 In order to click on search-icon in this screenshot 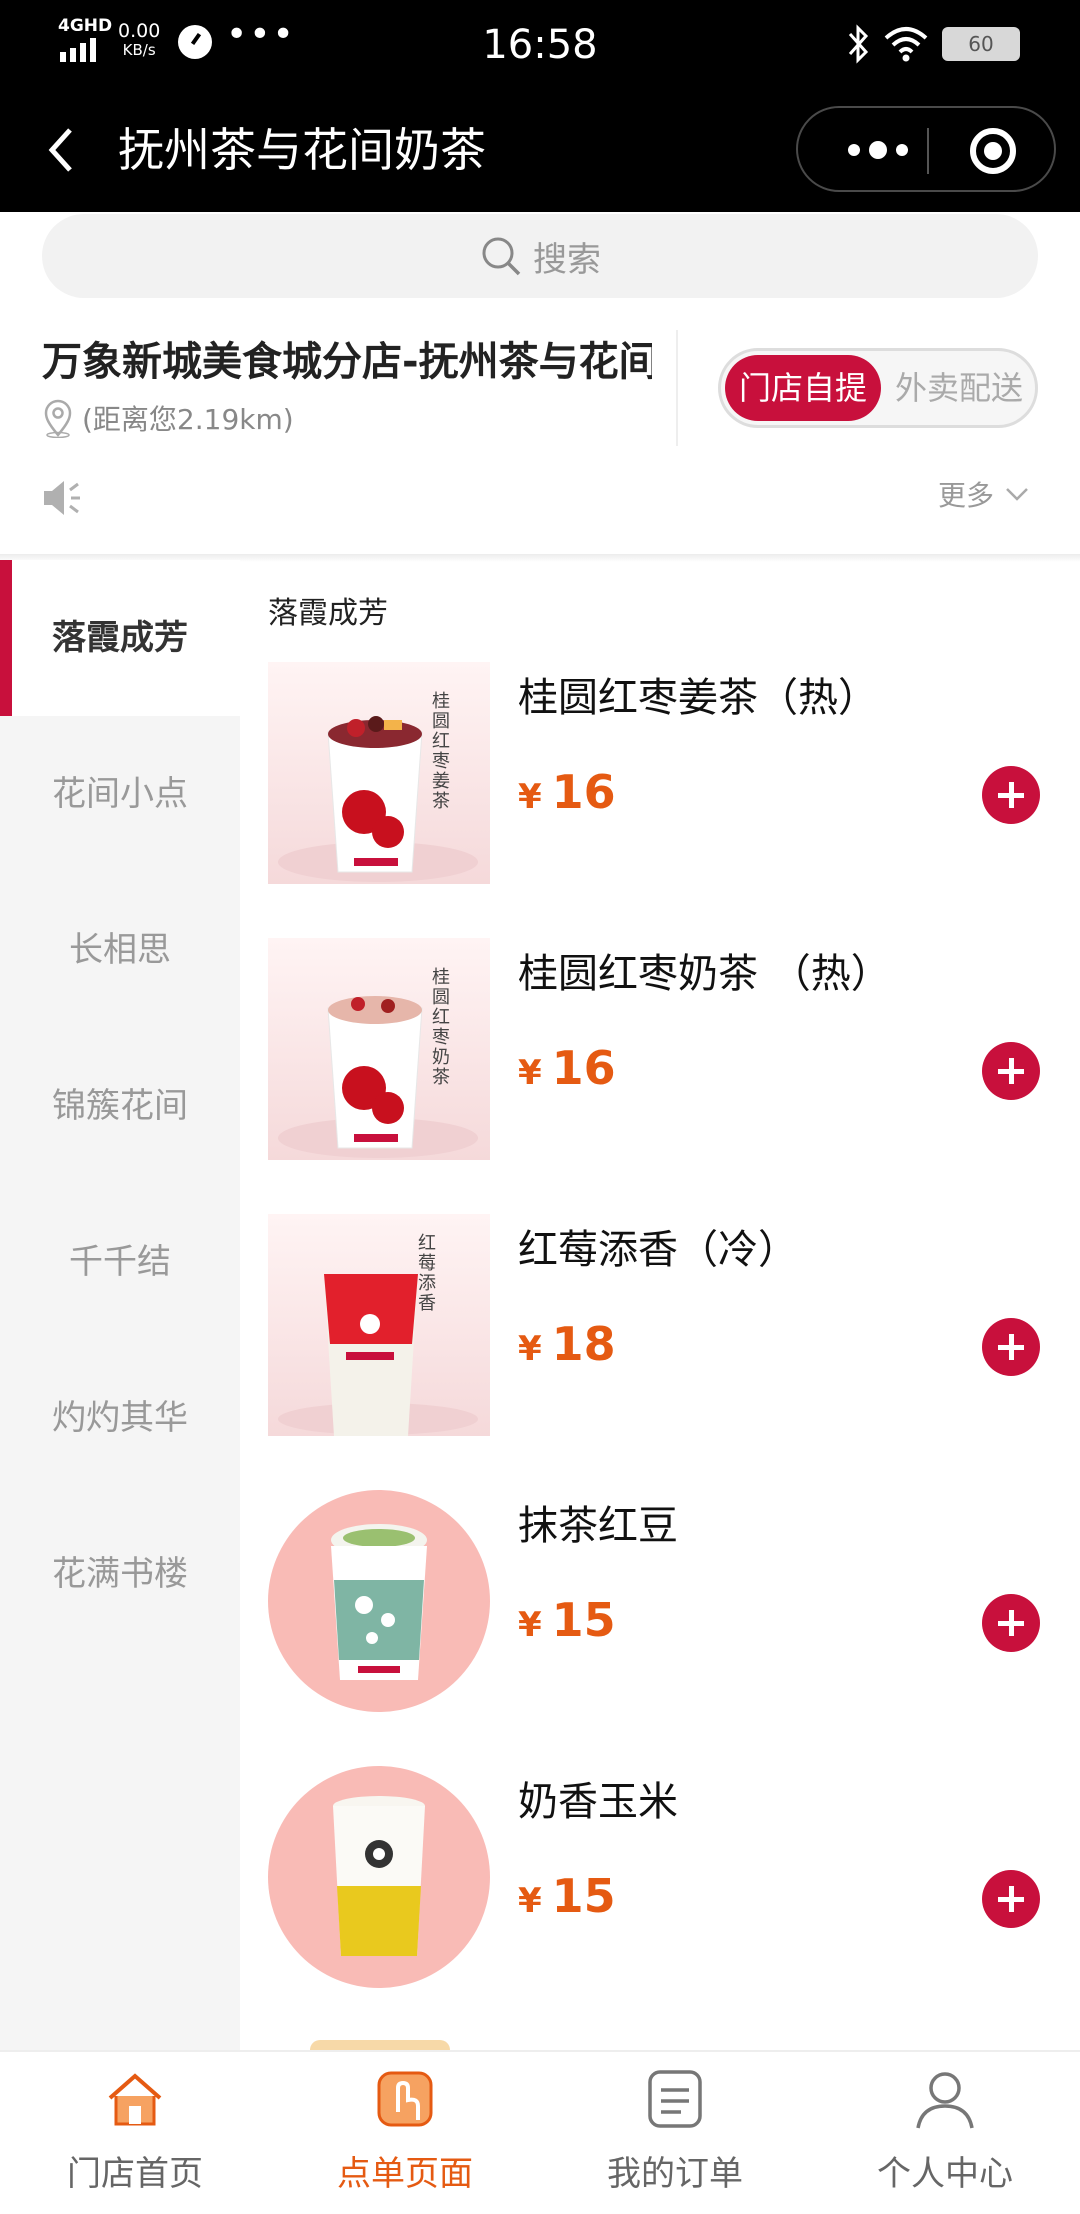, I will do `click(501, 256)`.